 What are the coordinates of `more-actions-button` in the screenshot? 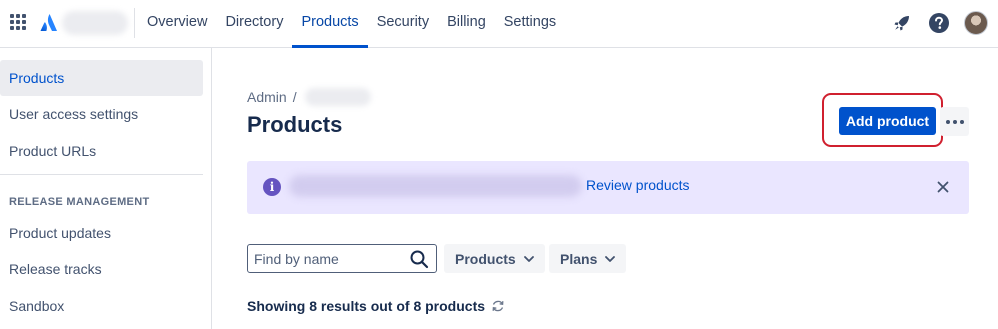 It's located at (954, 121).